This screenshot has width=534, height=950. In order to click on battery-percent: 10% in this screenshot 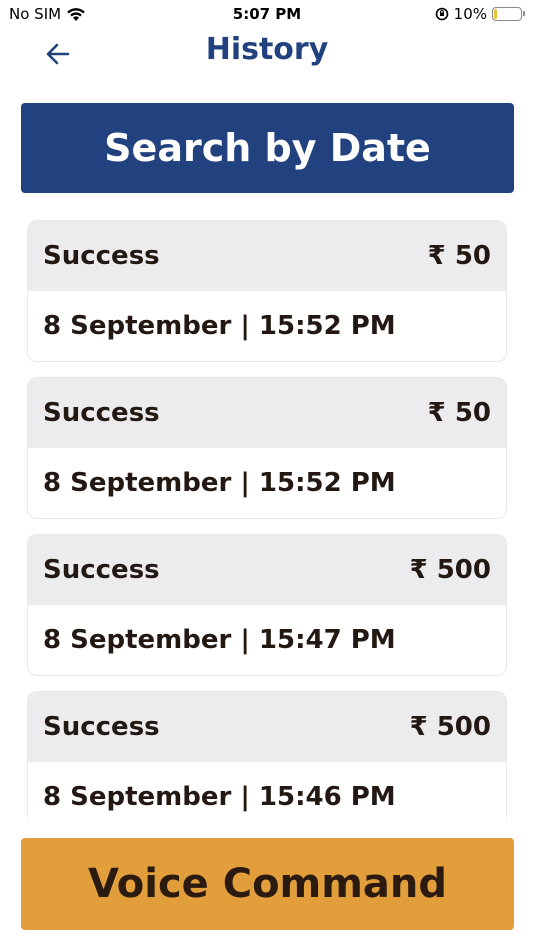, I will do `click(470, 14)`.